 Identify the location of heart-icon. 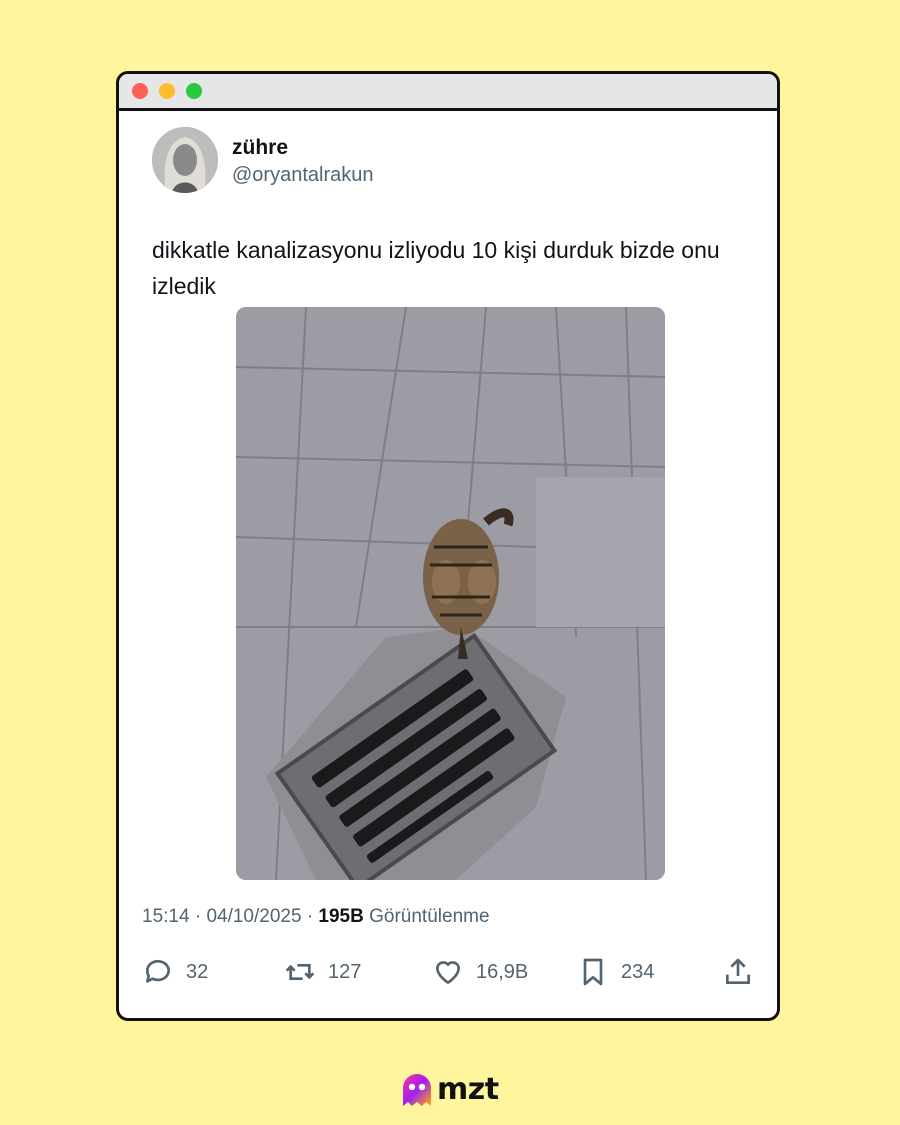
(448, 972).